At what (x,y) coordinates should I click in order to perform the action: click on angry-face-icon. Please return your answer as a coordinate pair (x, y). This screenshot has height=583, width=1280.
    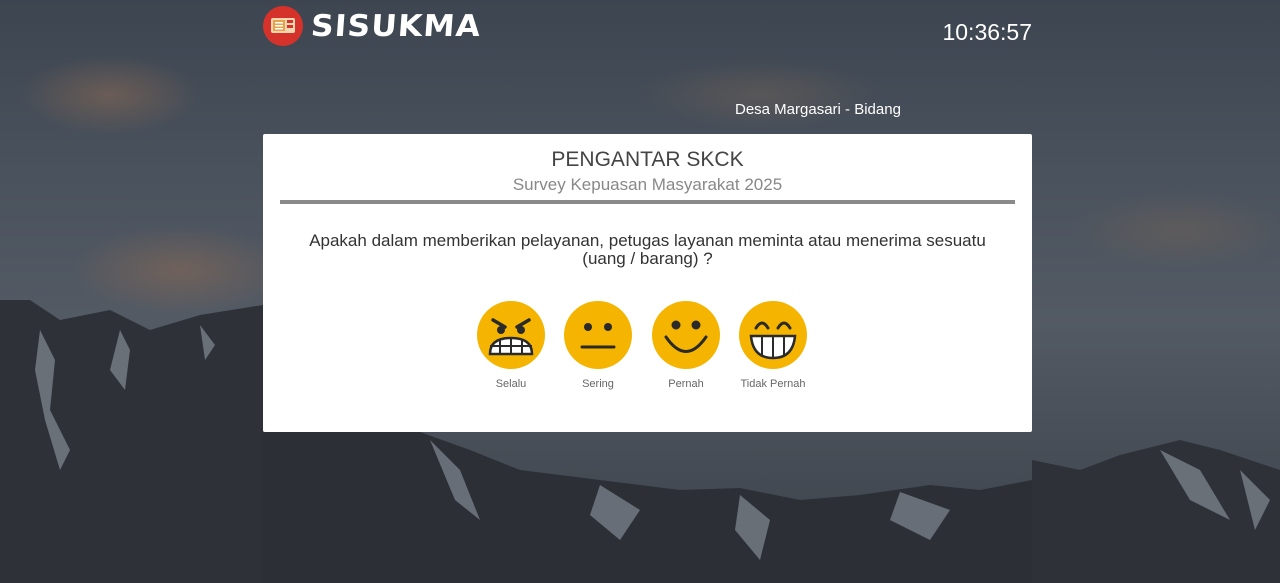
    Looking at the image, I should click on (511, 335).